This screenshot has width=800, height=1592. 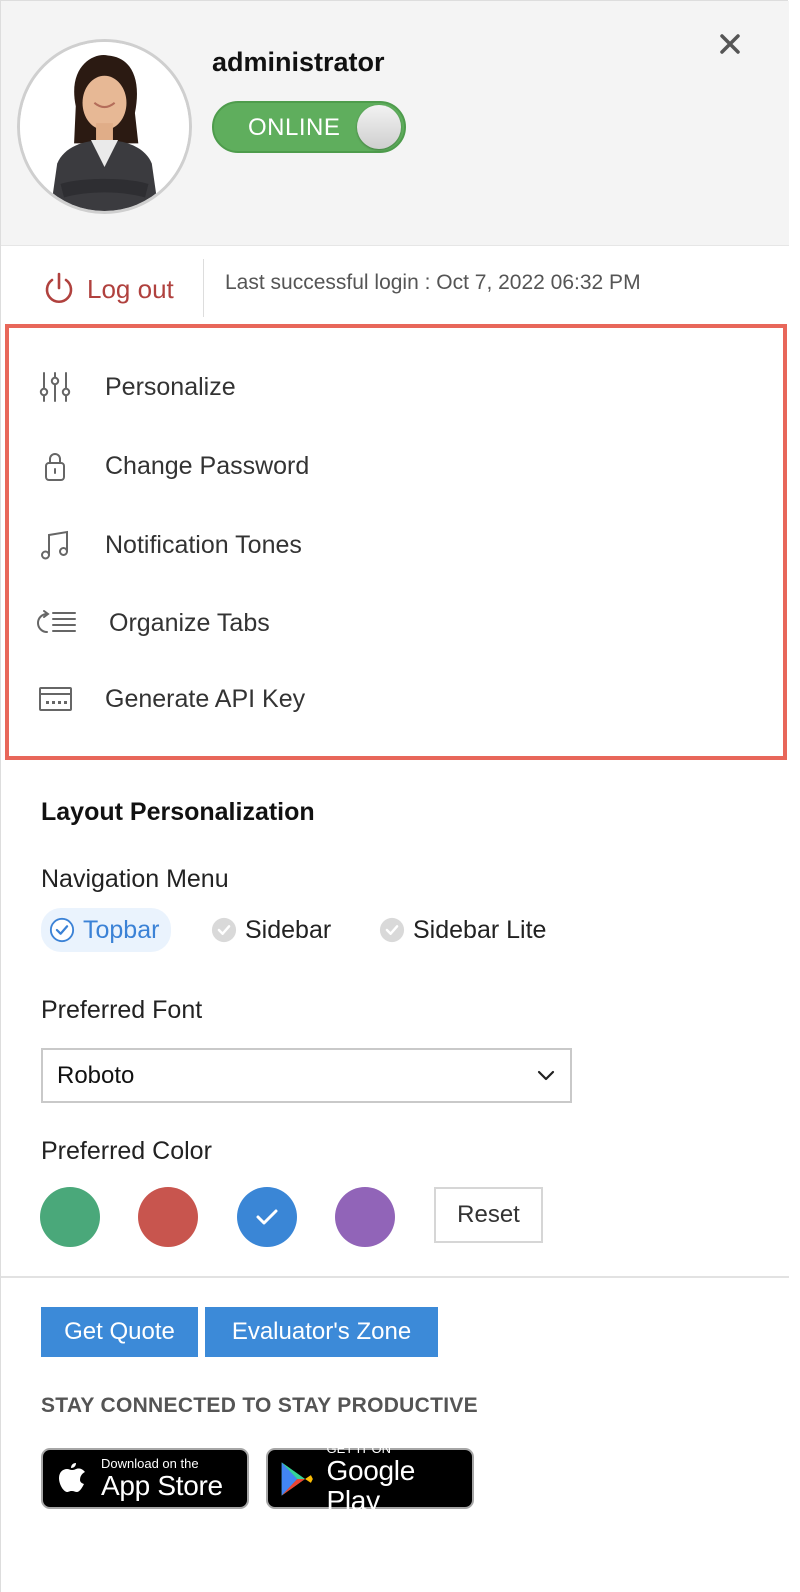 I want to click on close-icon, so click(x=730, y=44).